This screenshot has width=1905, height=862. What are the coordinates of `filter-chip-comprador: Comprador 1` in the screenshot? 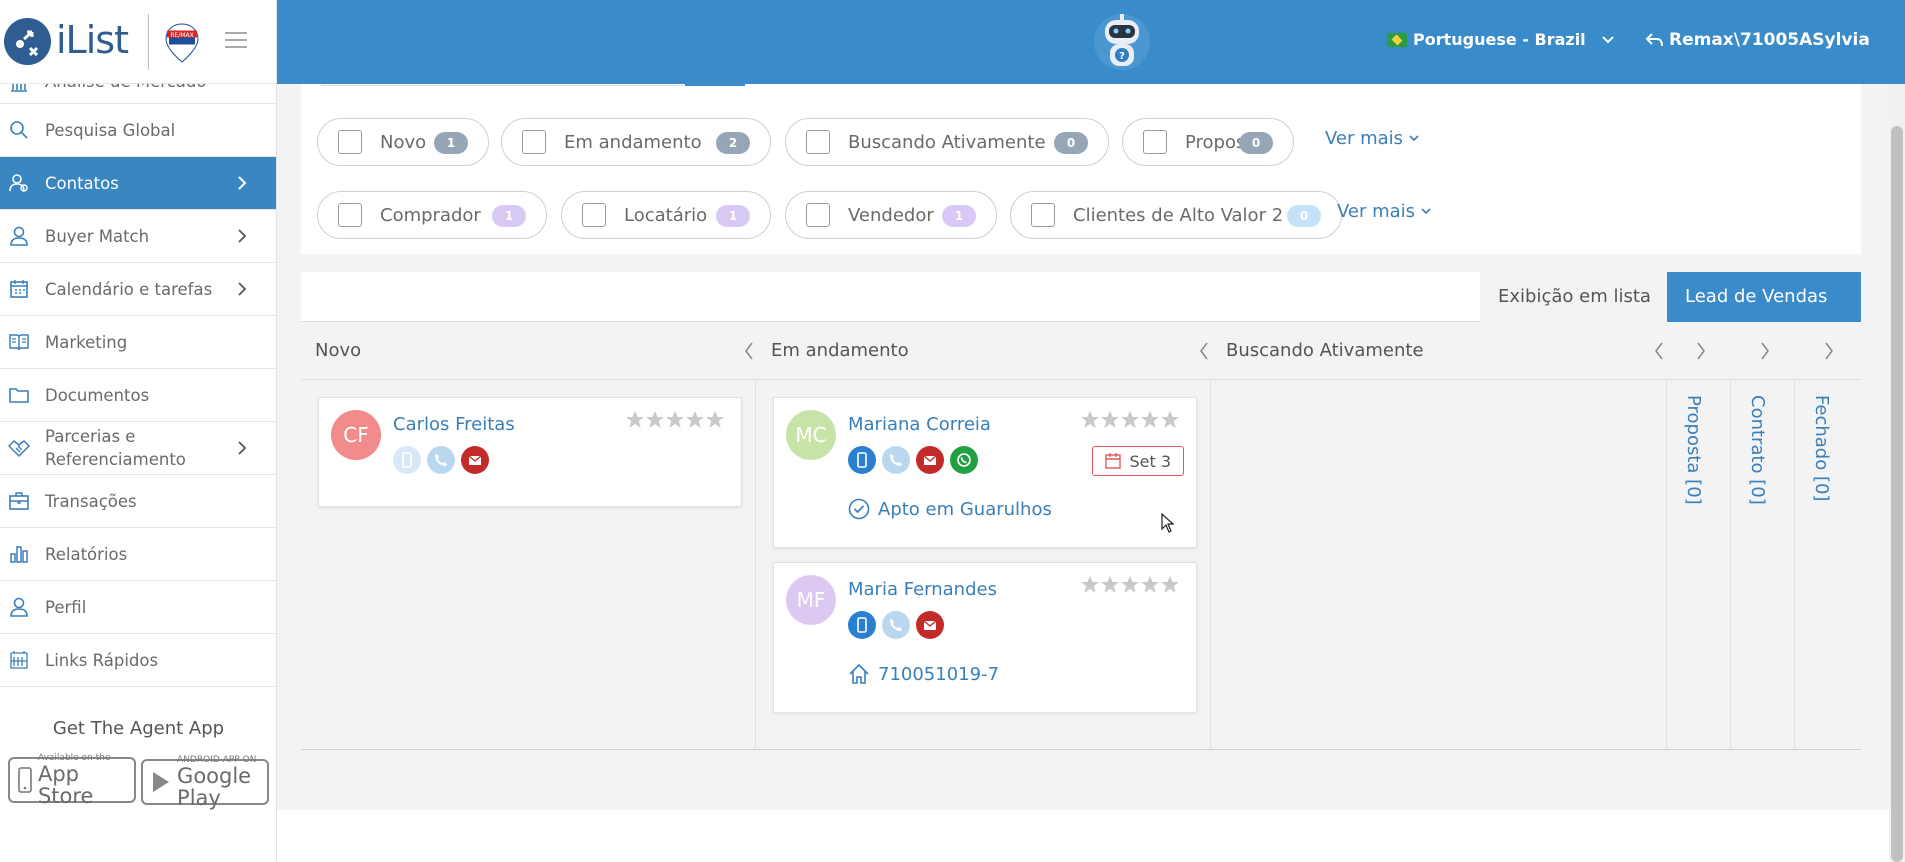 It's located at (432, 215).